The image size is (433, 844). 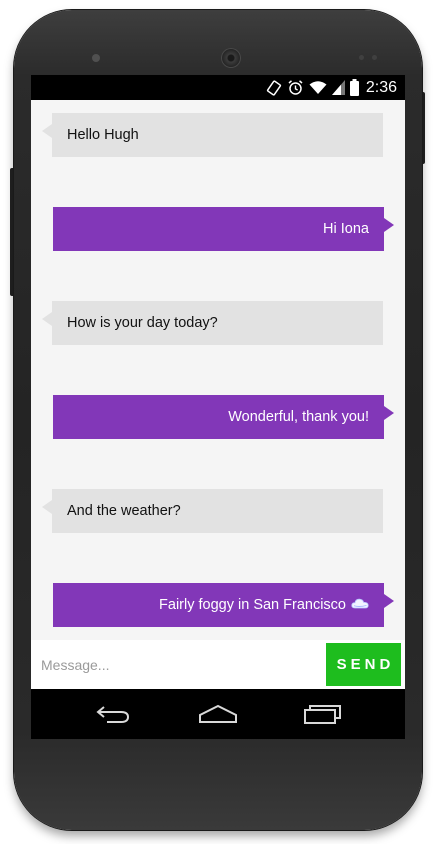 I want to click on outgoing-message: Hi Iona, so click(x=223, y=229).